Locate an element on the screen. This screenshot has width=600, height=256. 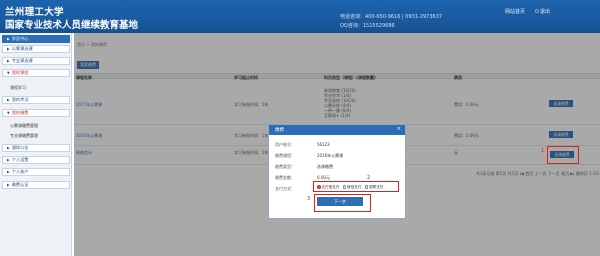
sidebar-sub-pro-payment: 专业课缴费管理 is located at coordinates (24, 136).